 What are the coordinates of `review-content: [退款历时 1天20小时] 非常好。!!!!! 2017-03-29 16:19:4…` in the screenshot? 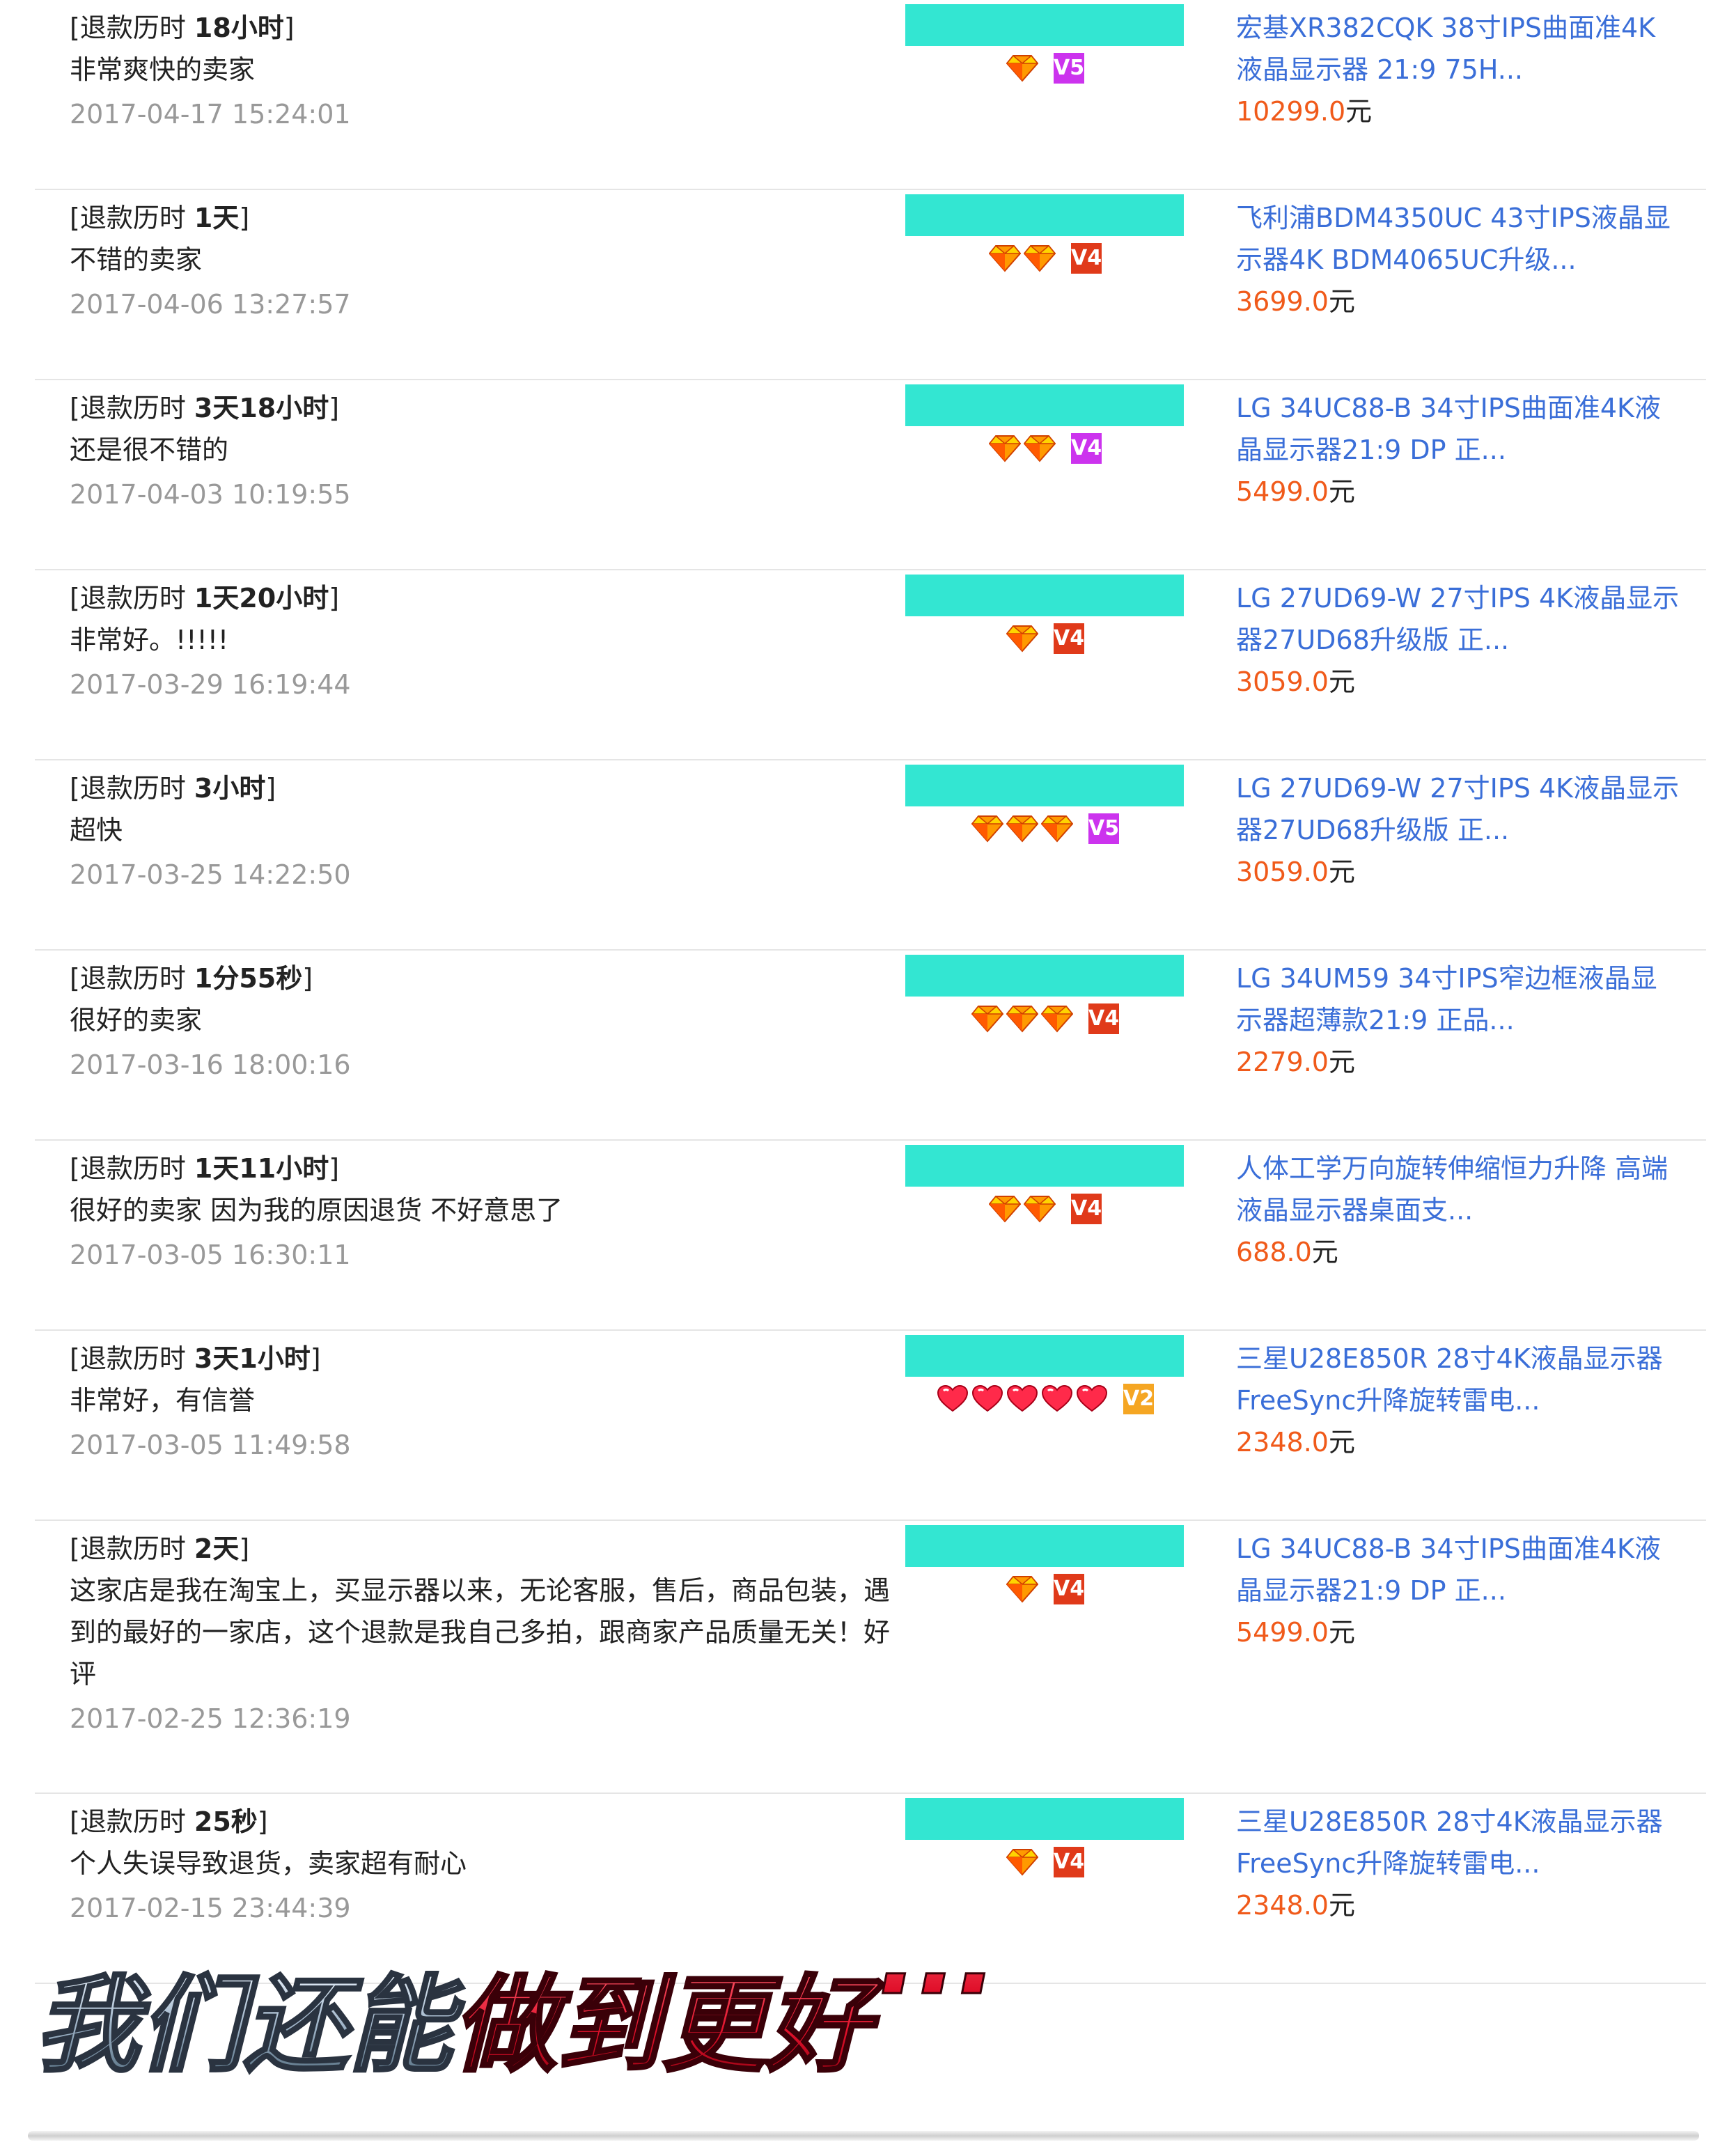 It's located at (488, 641).